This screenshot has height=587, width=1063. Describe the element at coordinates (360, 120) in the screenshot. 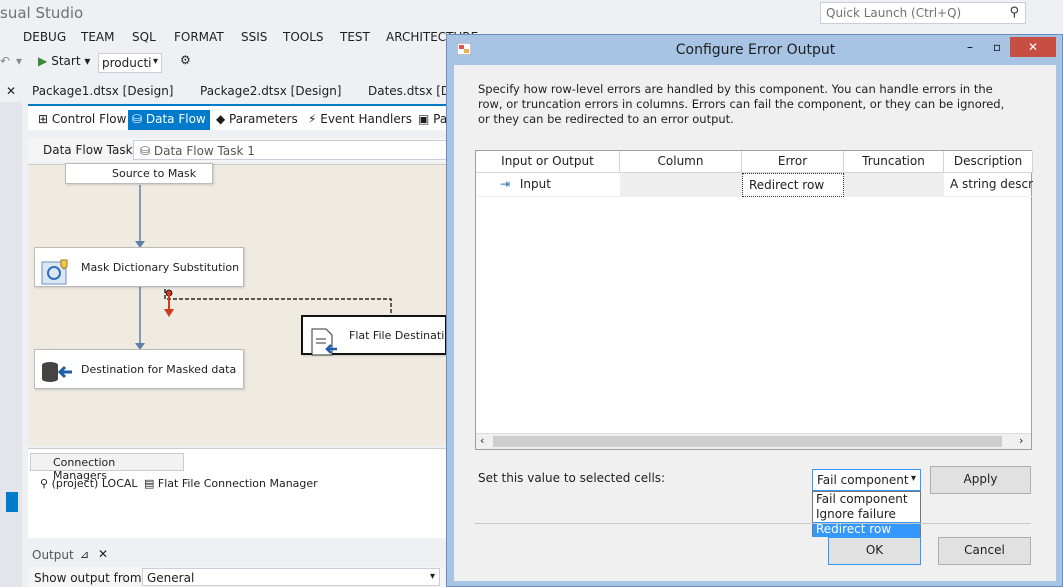

I see `tab-event-handlers: ⚡ Event Handlers` at that location.